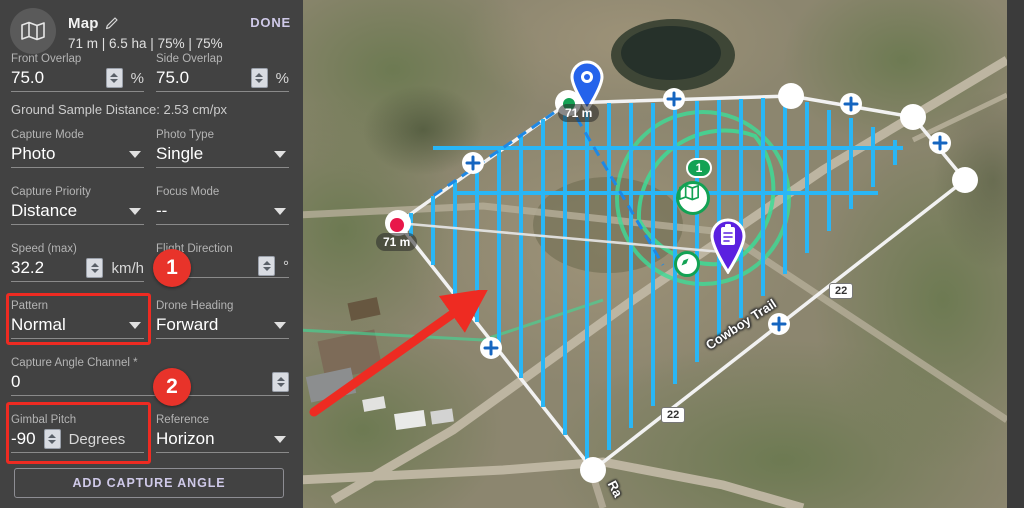  What do you see at coordinates (119, 109) in the screenshot?
I see `ground-sample-distance-text: Ground Sample Distance: 2.53 cm/px` at bounding box center [119, 109].